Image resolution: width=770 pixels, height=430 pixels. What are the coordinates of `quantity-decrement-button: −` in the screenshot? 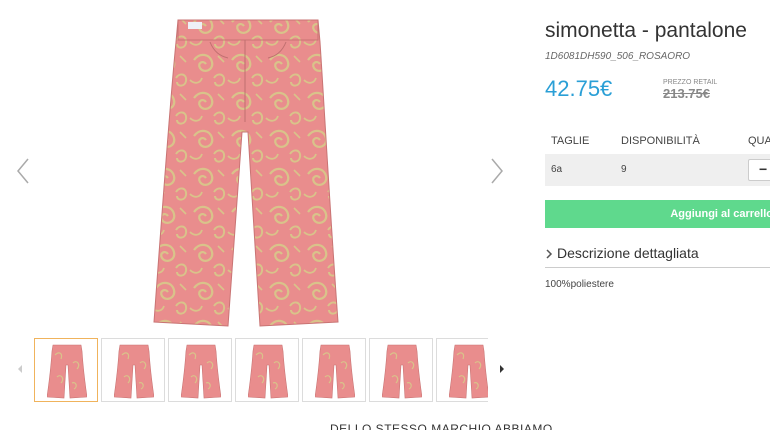 It's located at (759, 170).